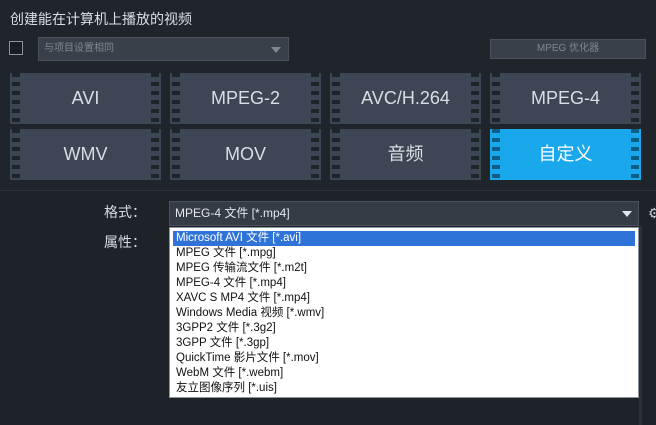  Describe the element at coordinates (404, 328) in the screenshot. I see `dropdown-item-3g2: 3GPP2 文件 [*.3g2]` at that location.